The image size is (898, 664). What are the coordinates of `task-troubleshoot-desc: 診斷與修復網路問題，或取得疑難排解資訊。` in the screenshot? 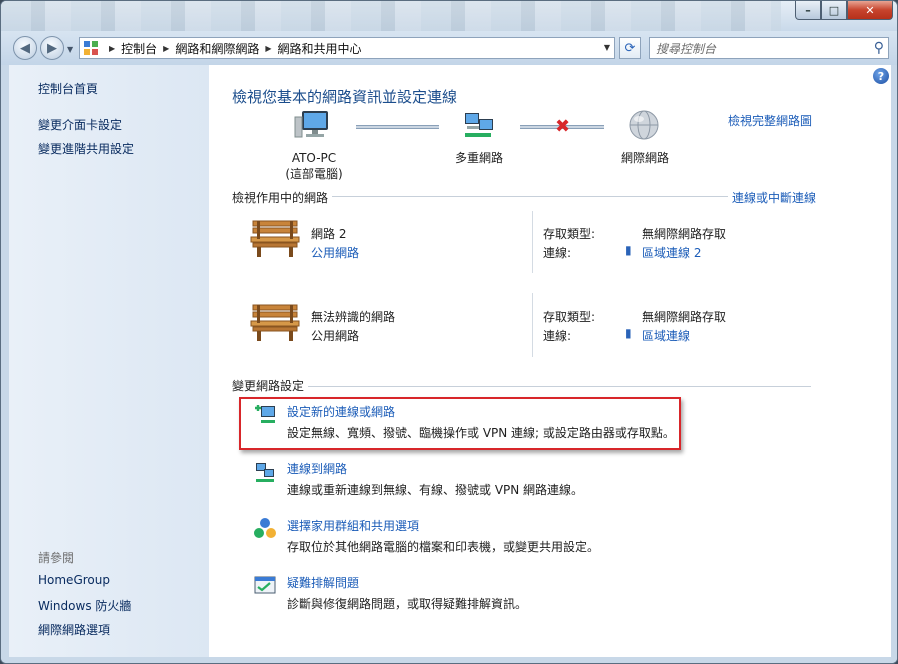 It's located at (407, 604).